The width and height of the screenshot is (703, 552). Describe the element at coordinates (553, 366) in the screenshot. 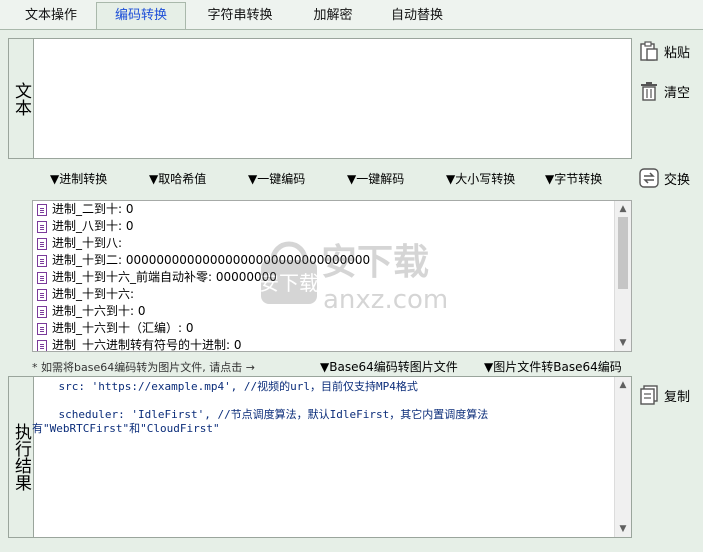

I see `image-to-base64-dropdown: ▼图片文件转Base64编码` at that location.